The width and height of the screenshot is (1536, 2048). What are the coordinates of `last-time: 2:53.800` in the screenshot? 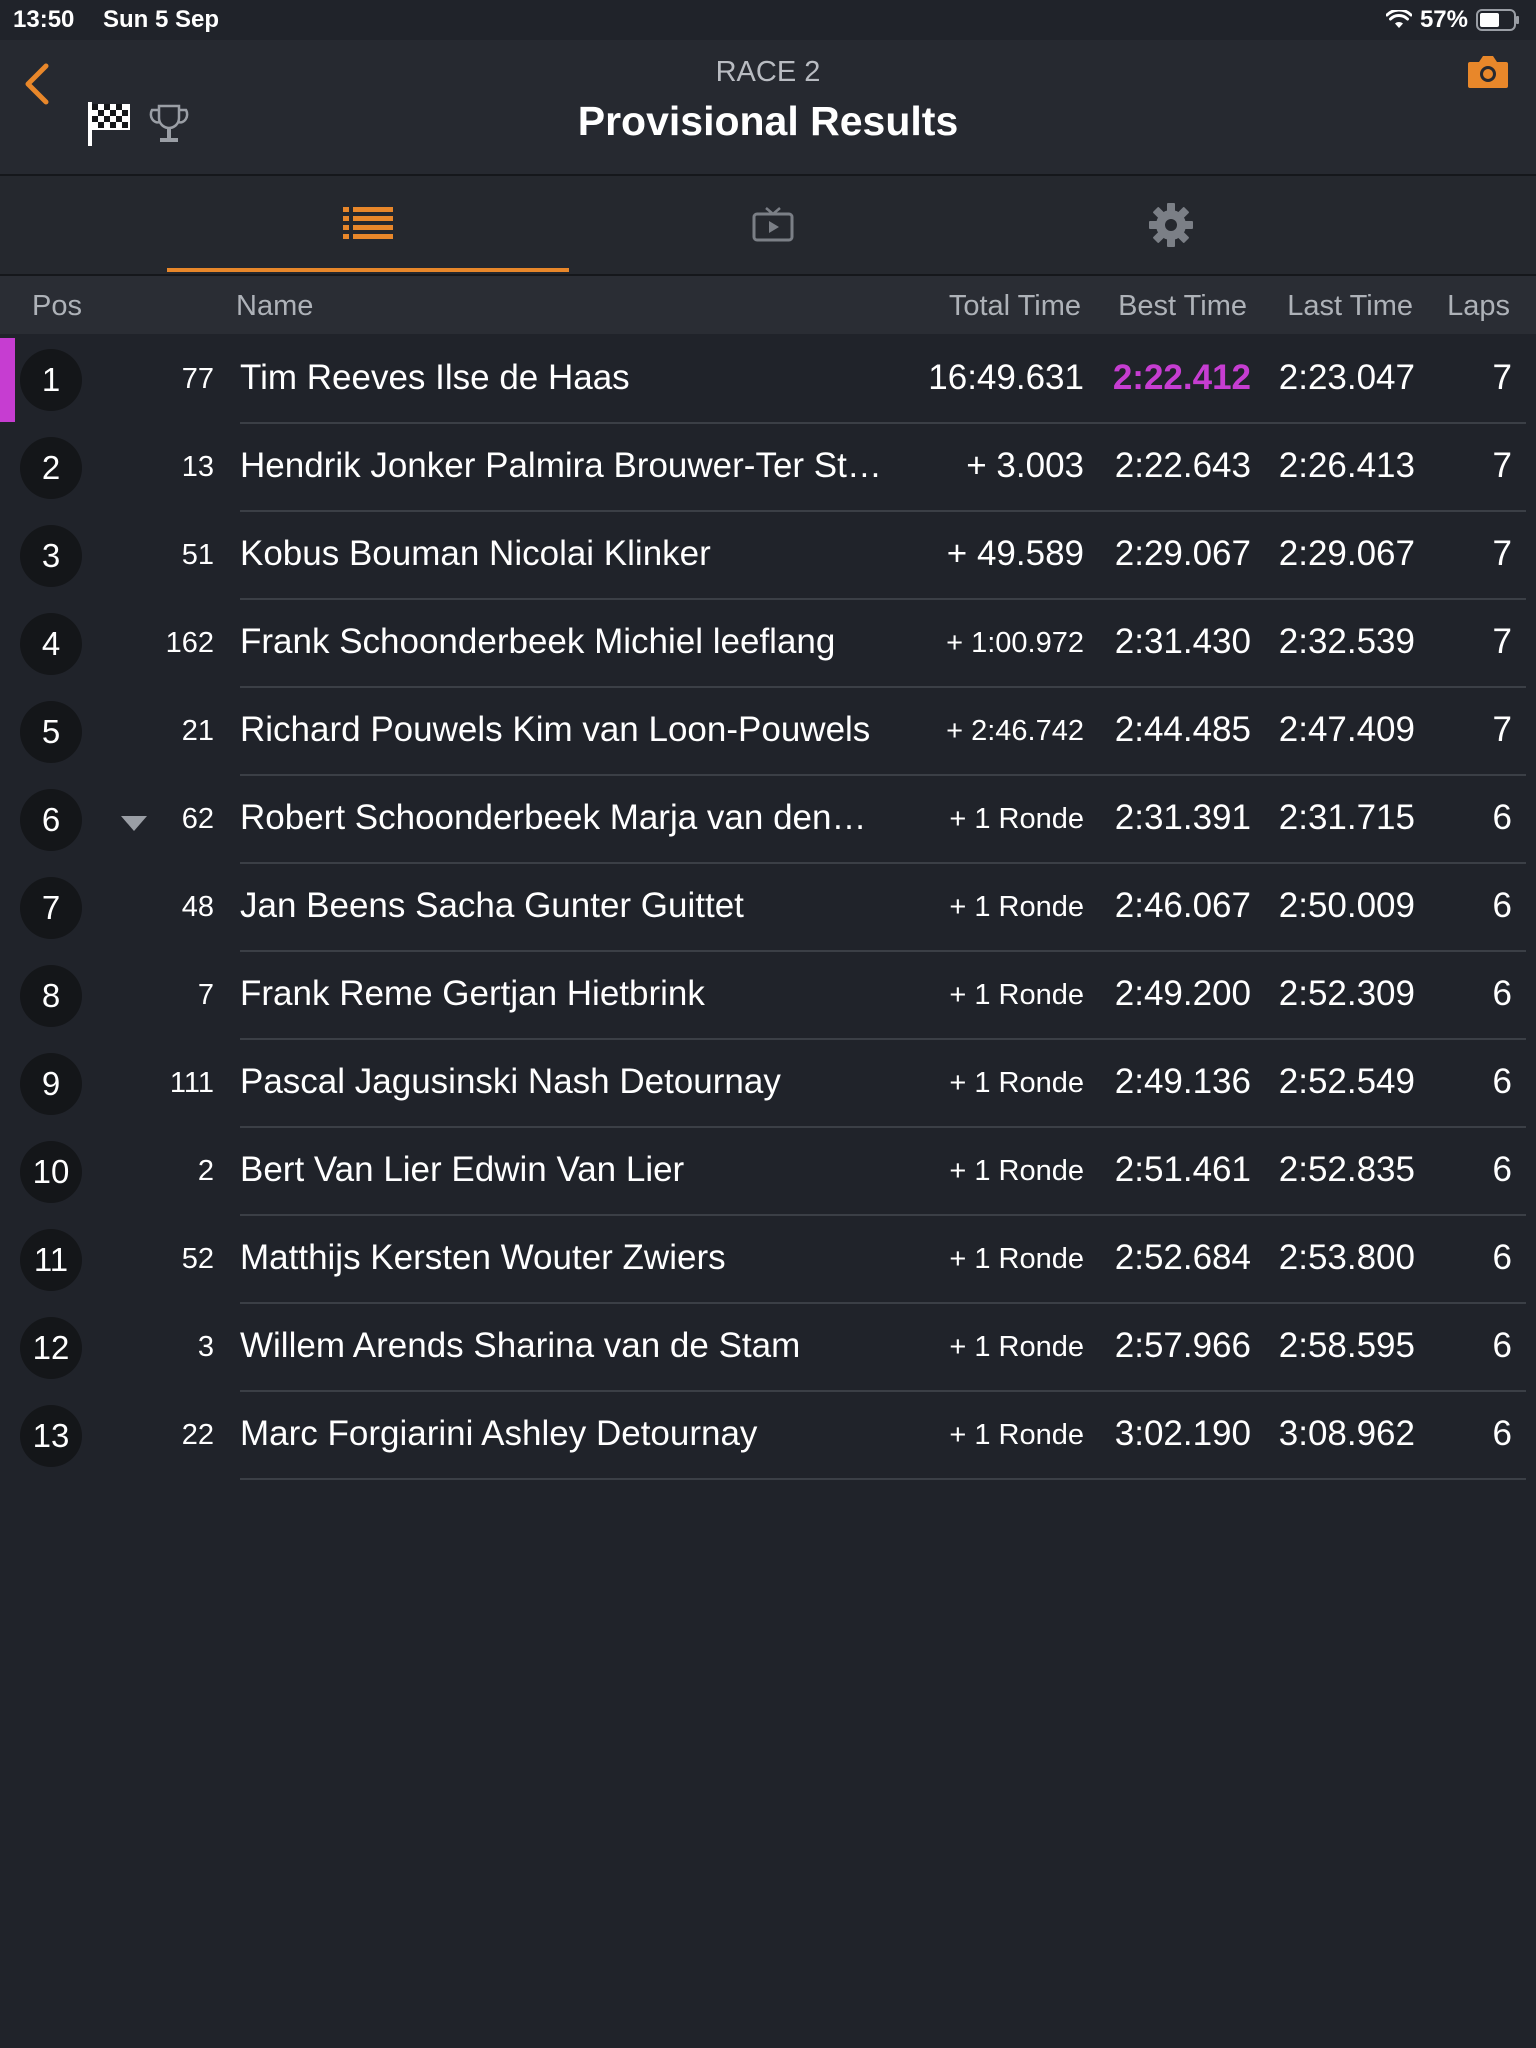 It's located at (1346, 1257).